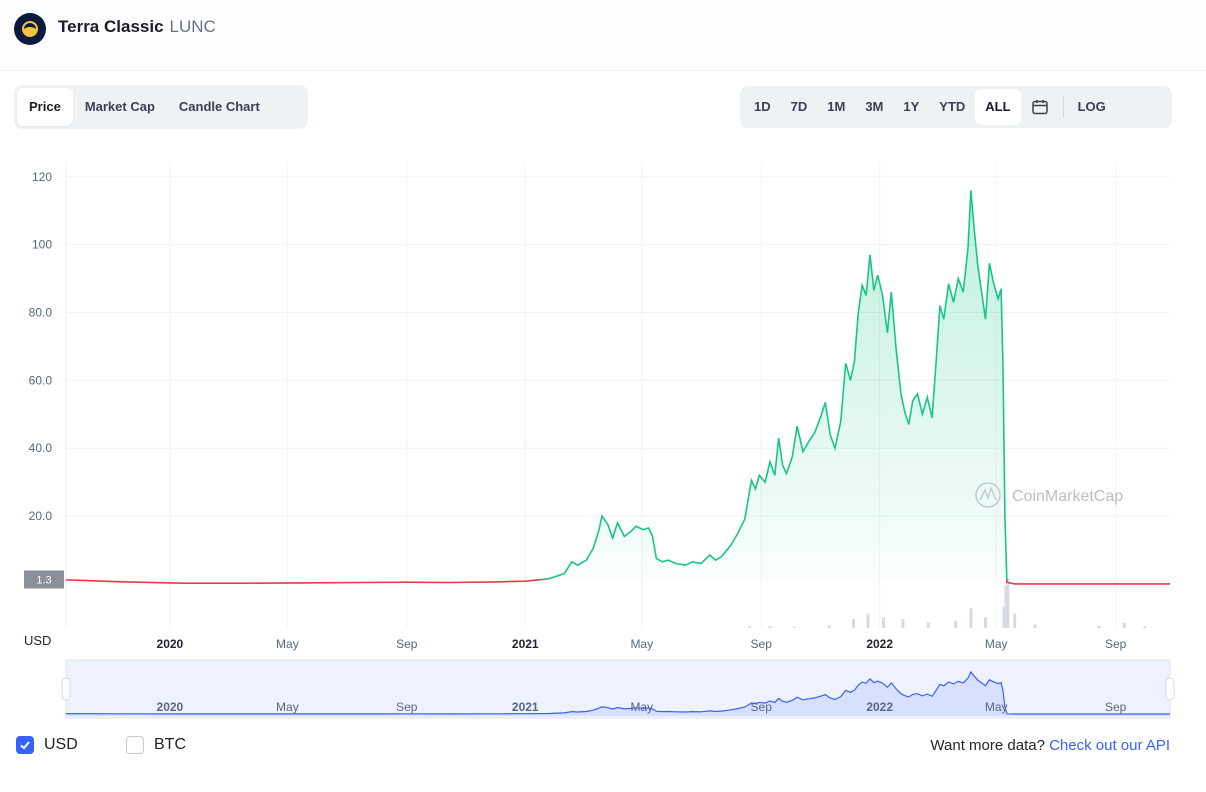 The width and height of the screenshot is (1206, 792). What do you see at coordinates (1170, 689) in the screenshot?
I see `navigator-handle-right` at bounding box center [1170, 689].